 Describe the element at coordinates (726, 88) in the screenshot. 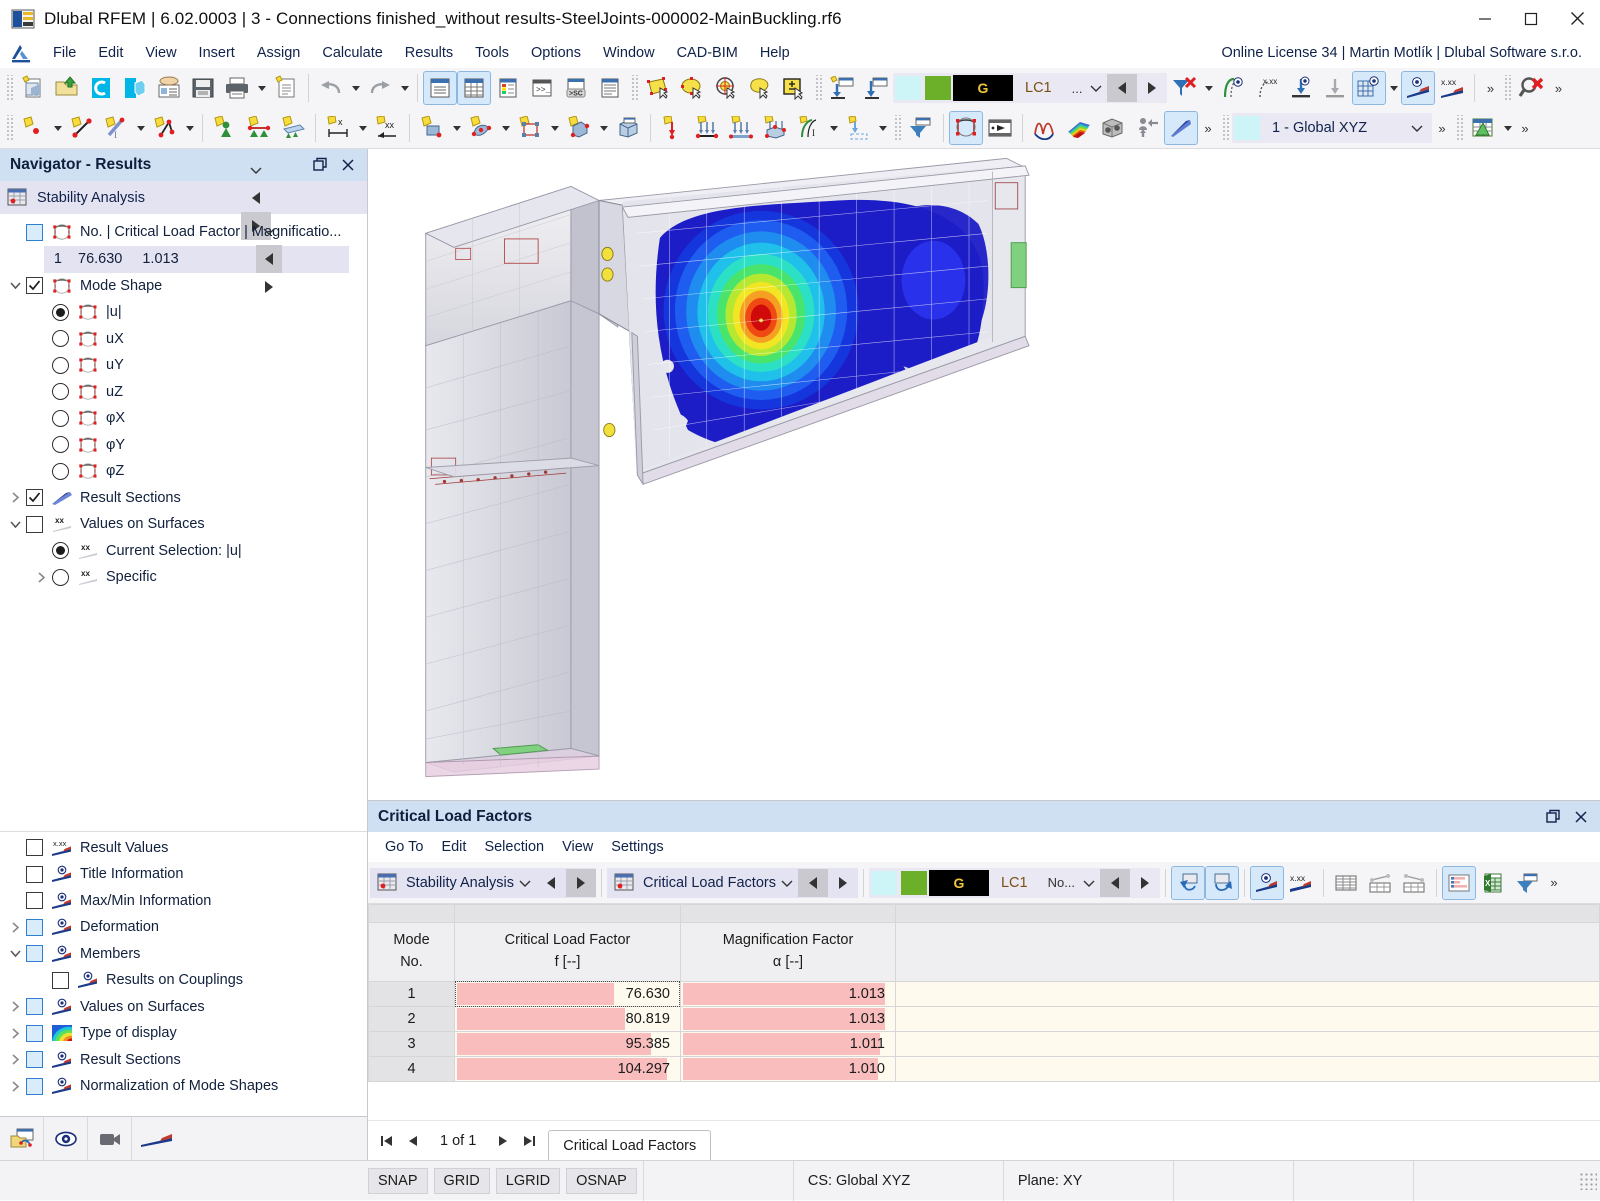

I see `select-by-radius-button` at that location.